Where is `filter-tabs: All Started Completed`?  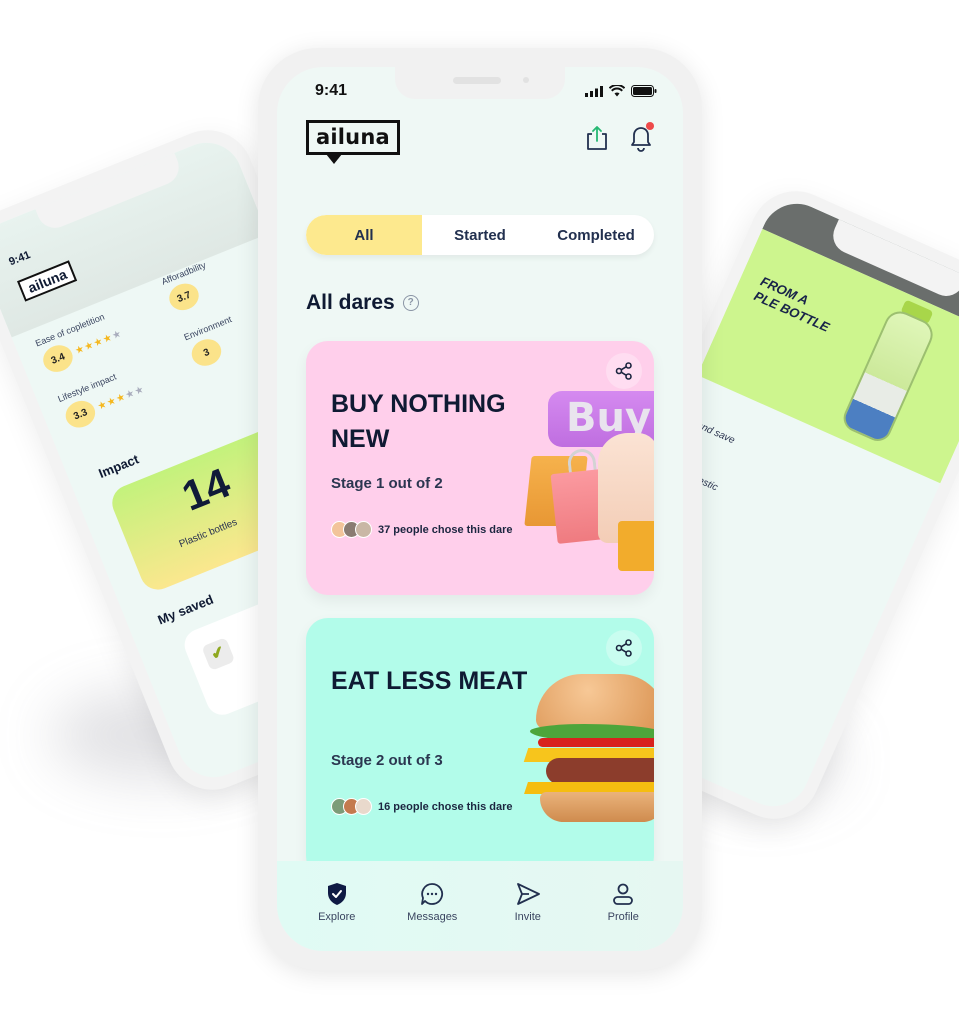
filter-tabs: All Started Completed is located at coordinates (480, 235).